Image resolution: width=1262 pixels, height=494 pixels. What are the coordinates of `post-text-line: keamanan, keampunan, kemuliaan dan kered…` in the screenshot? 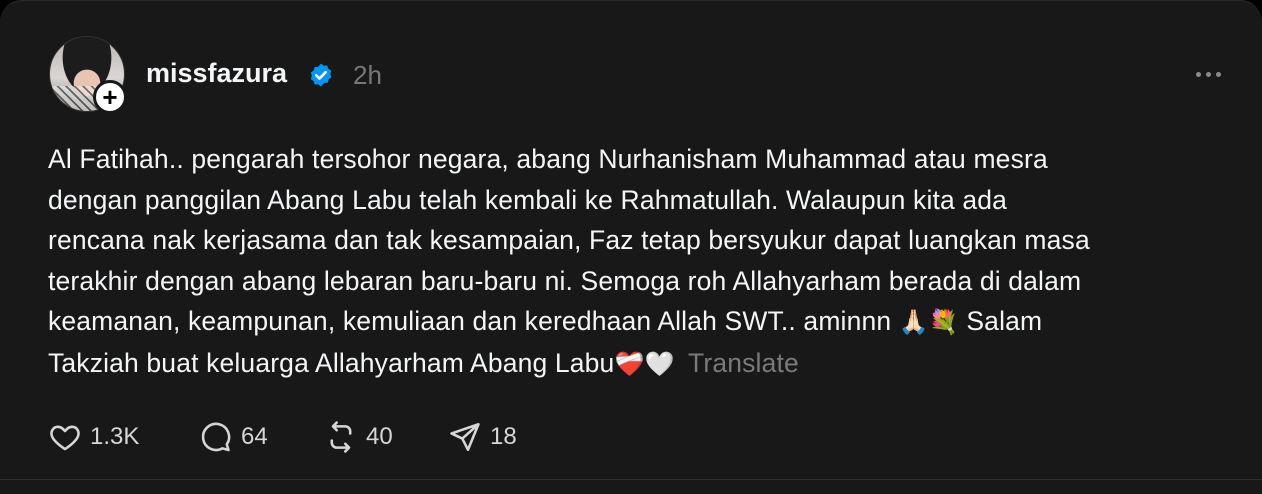 It's located at (643, 322).